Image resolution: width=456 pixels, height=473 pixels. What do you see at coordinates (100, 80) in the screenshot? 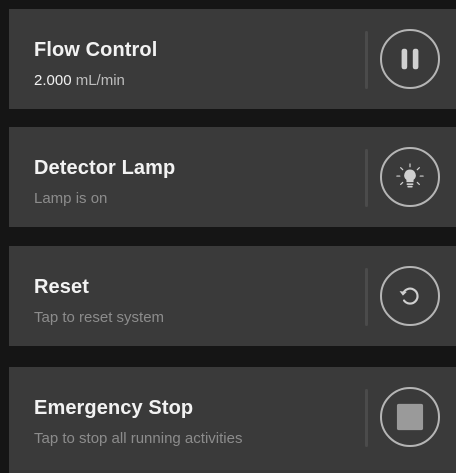
I see `flow-rate-unit: mL/min` at bounding box center [100, 80].